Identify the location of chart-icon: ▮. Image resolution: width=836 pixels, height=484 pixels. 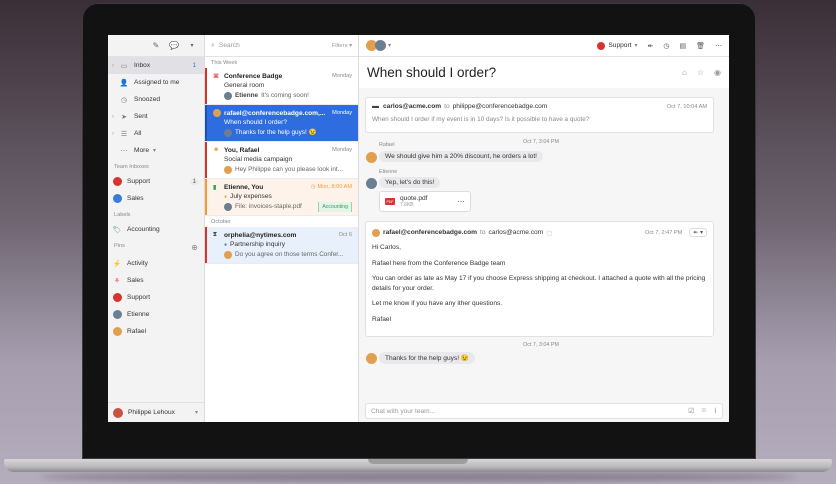
(215, 187).